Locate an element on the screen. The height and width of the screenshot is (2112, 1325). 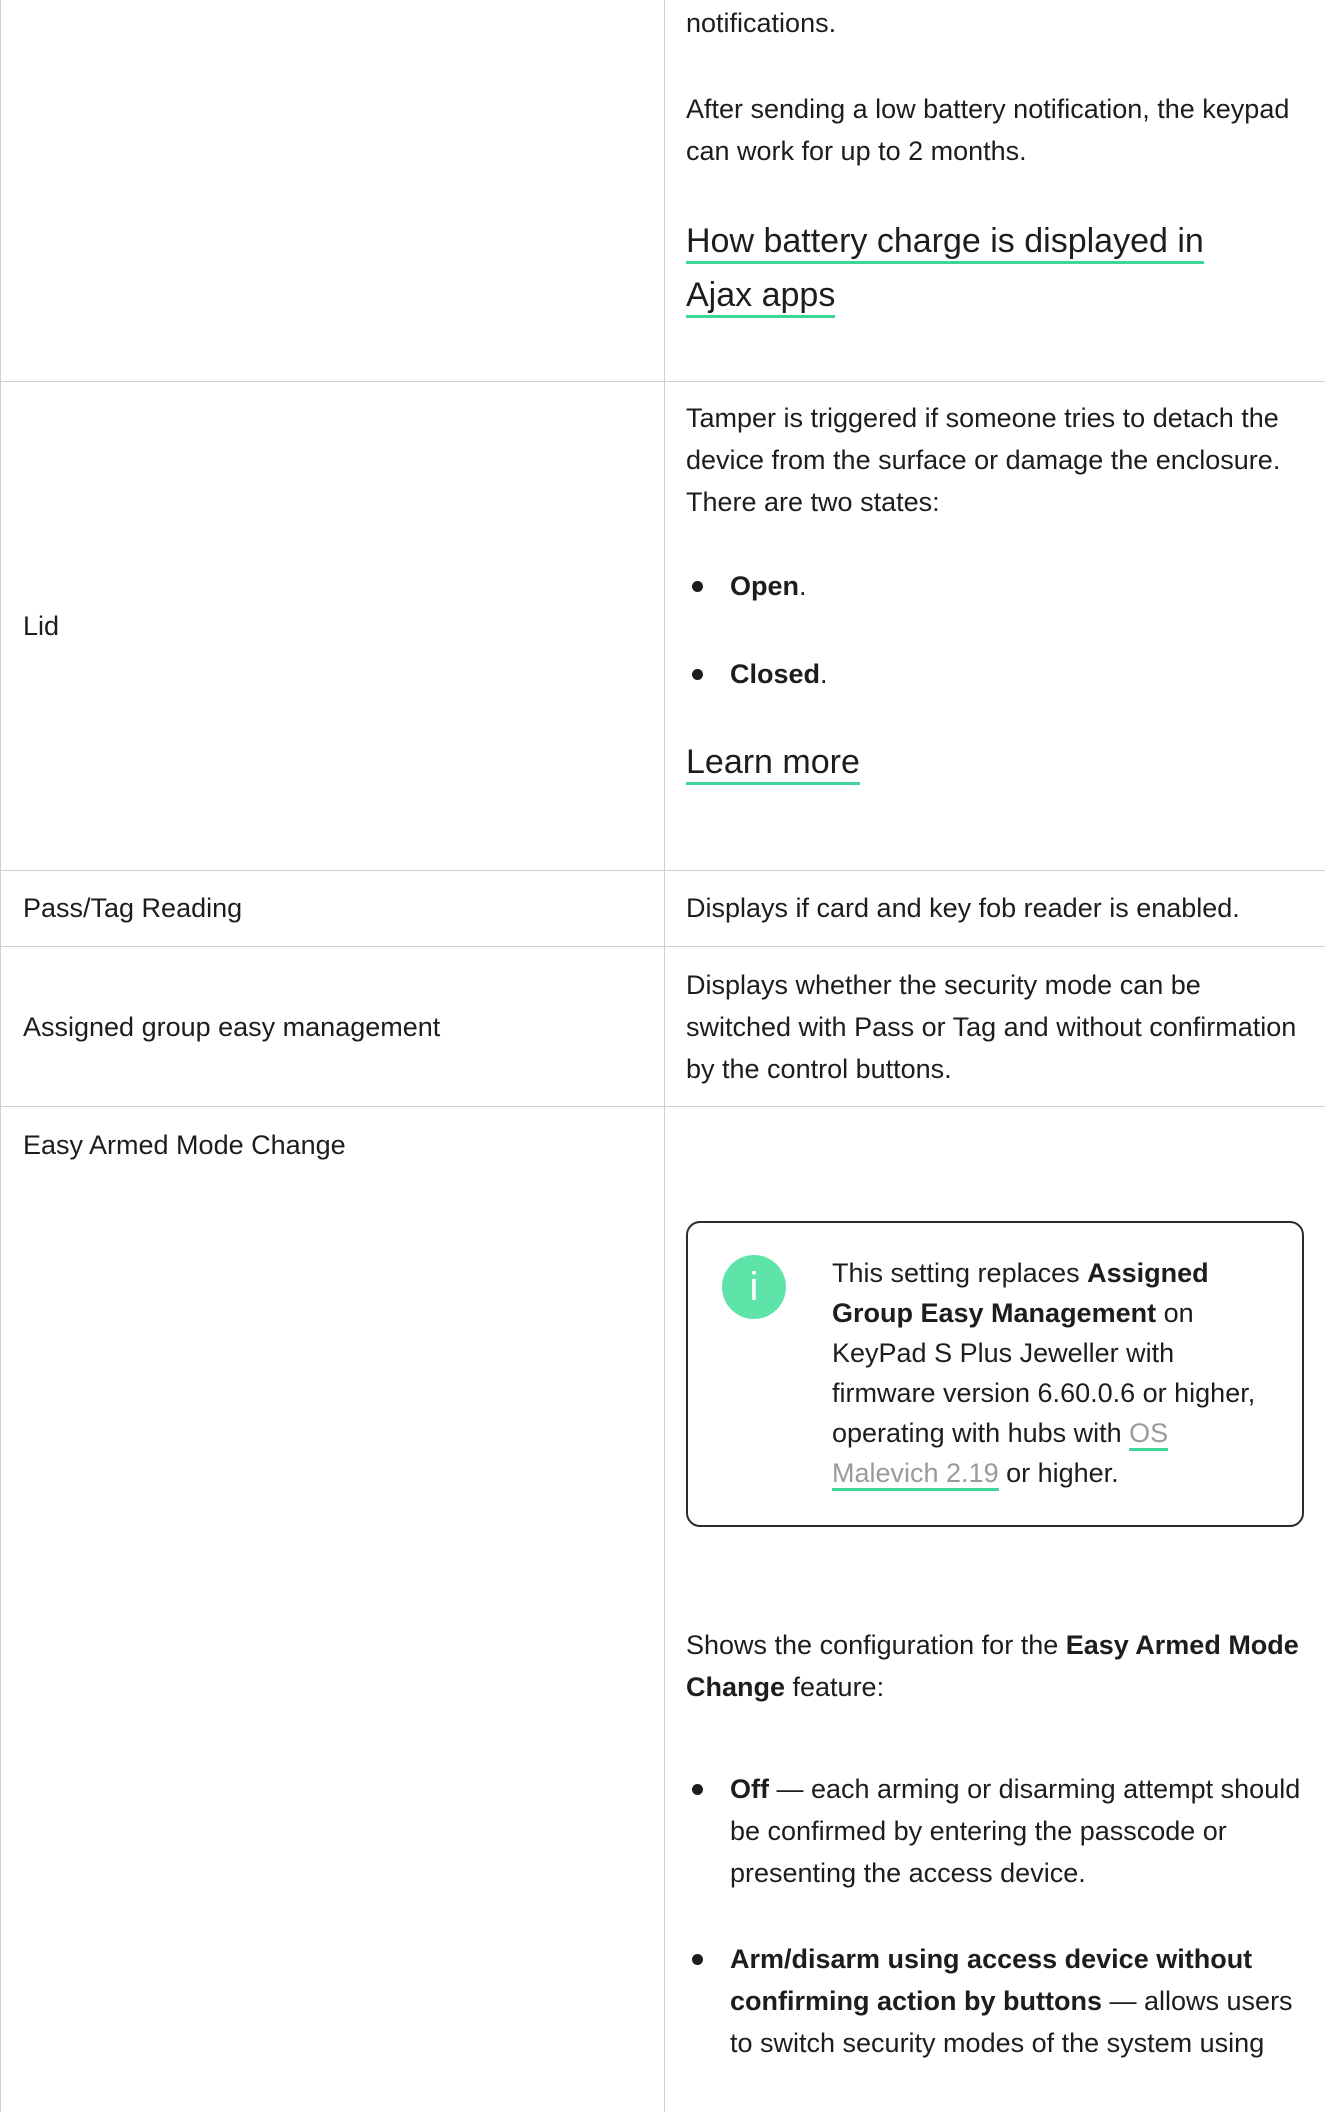
lid-state-open: Open is located at coordinates (765, 586).